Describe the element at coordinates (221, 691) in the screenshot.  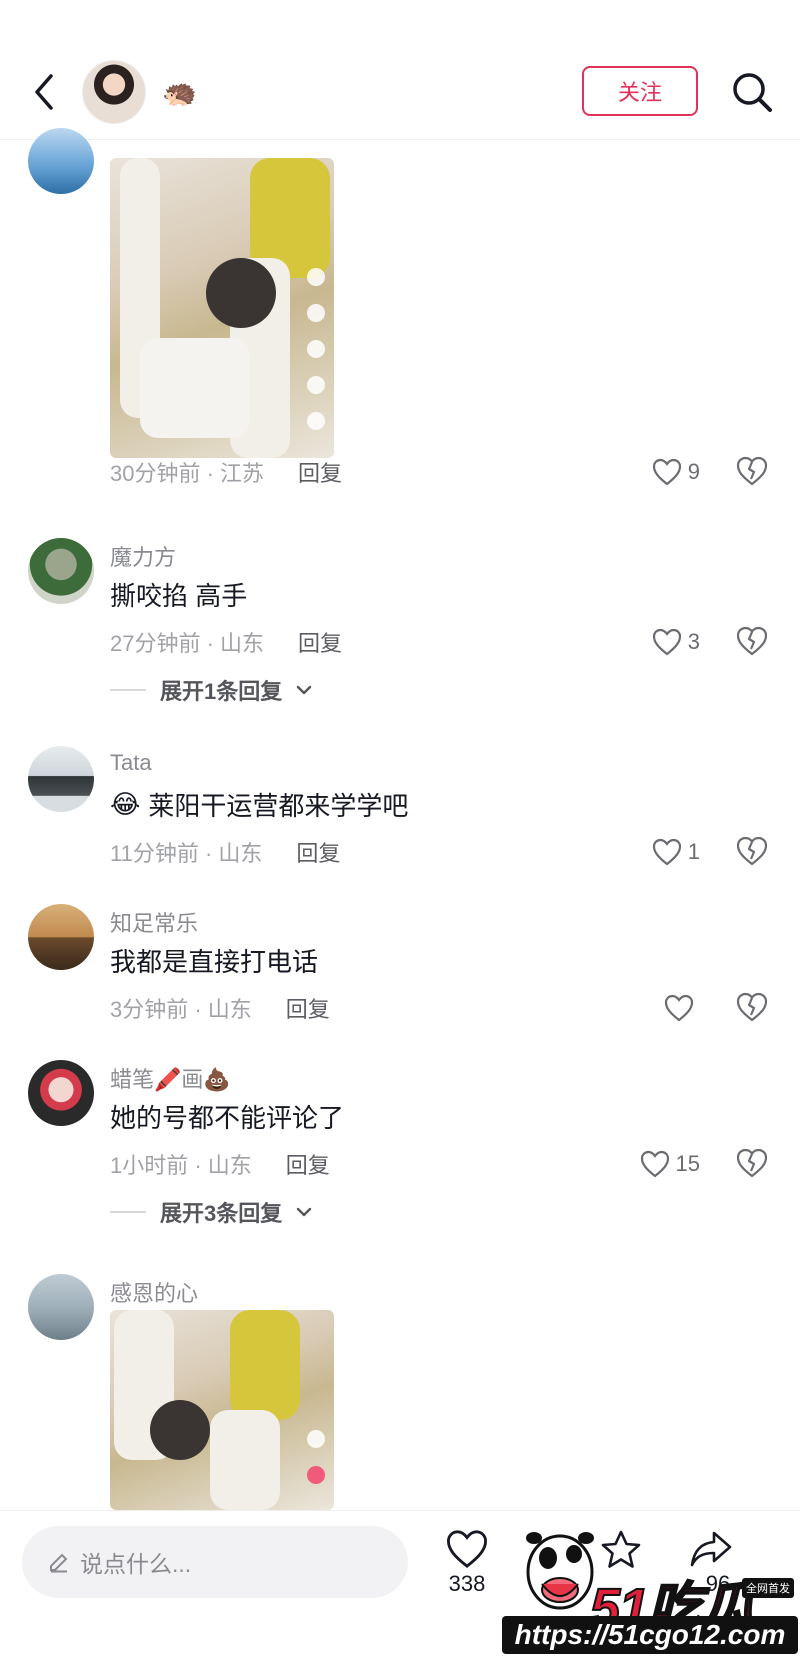
I see `expand-replies-label: 展开1条回复` at that location.